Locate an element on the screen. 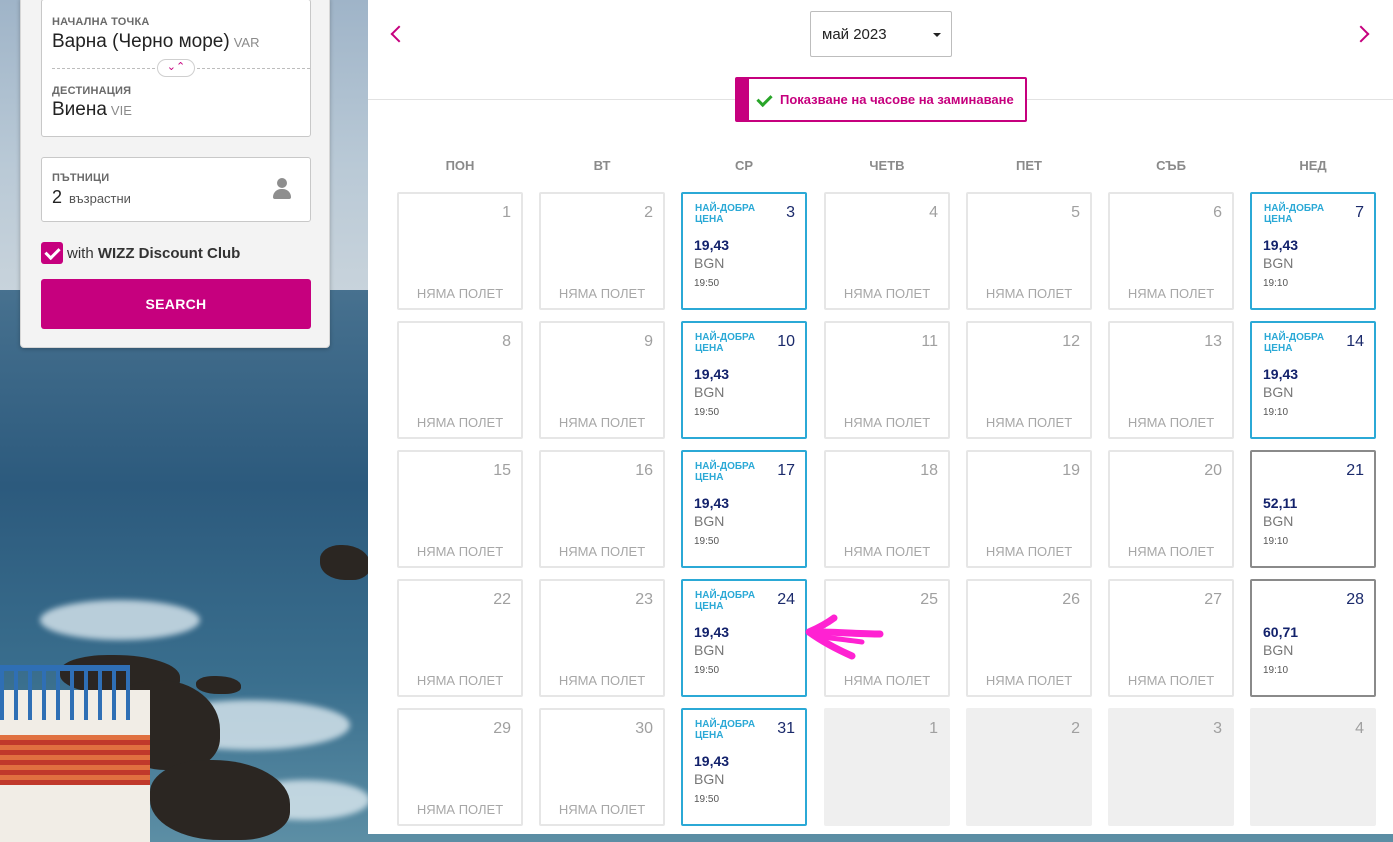  day-number: 25 is located at coordinates (929, 599).